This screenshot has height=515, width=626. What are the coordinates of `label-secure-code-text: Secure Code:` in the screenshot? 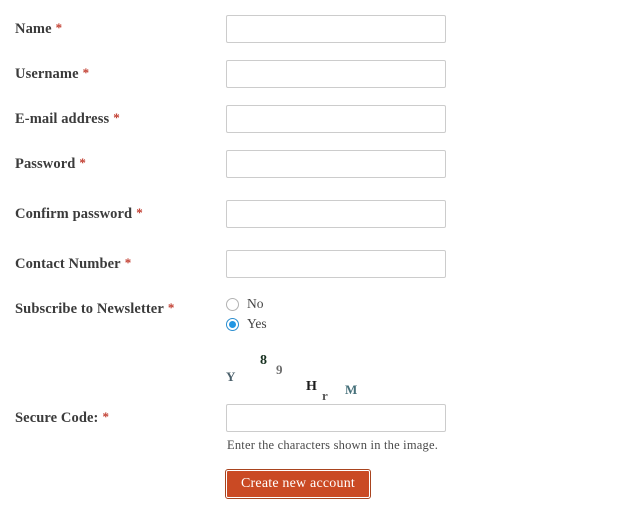 It's located at (57, 418).